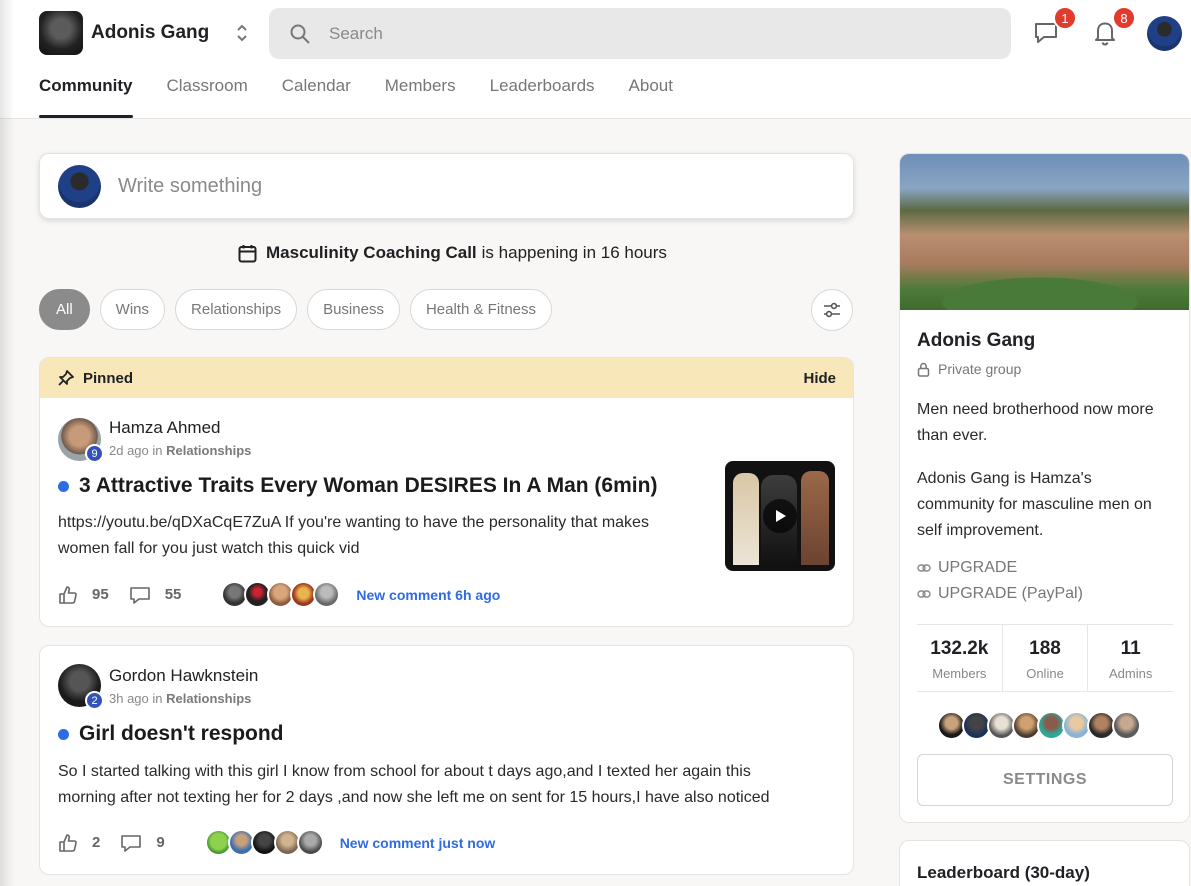  What do you see at coordinates (279, 594) in the screenshot?
I see `post-stats: 95 55 New comment 6h ago` at bounding box center [279, 594].